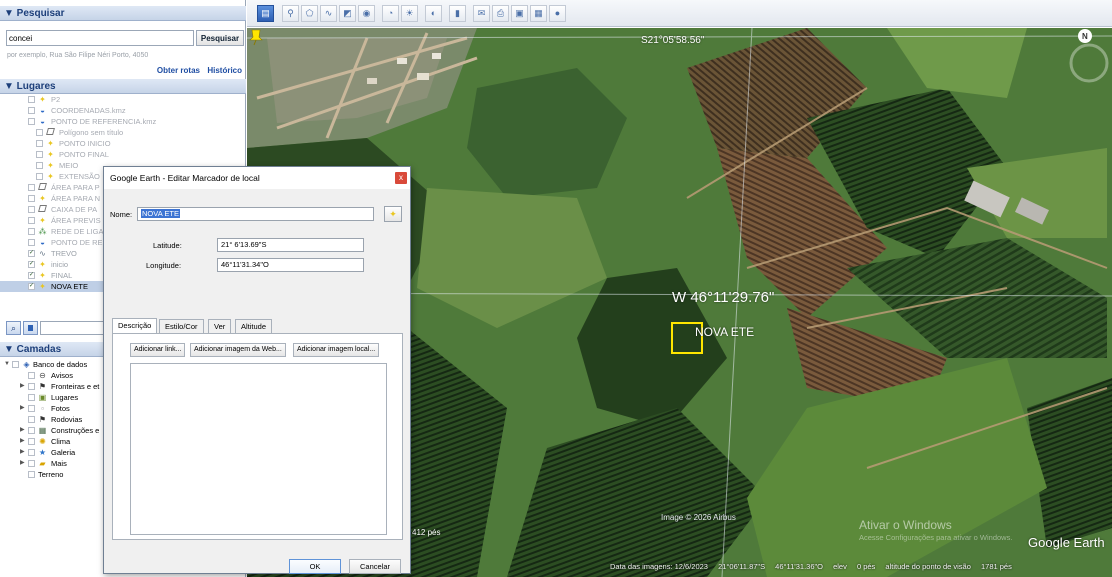 Image resolution: width=1112 pixels, height=577 pixels. I want to click on polygon-icon, so click(42, 187).